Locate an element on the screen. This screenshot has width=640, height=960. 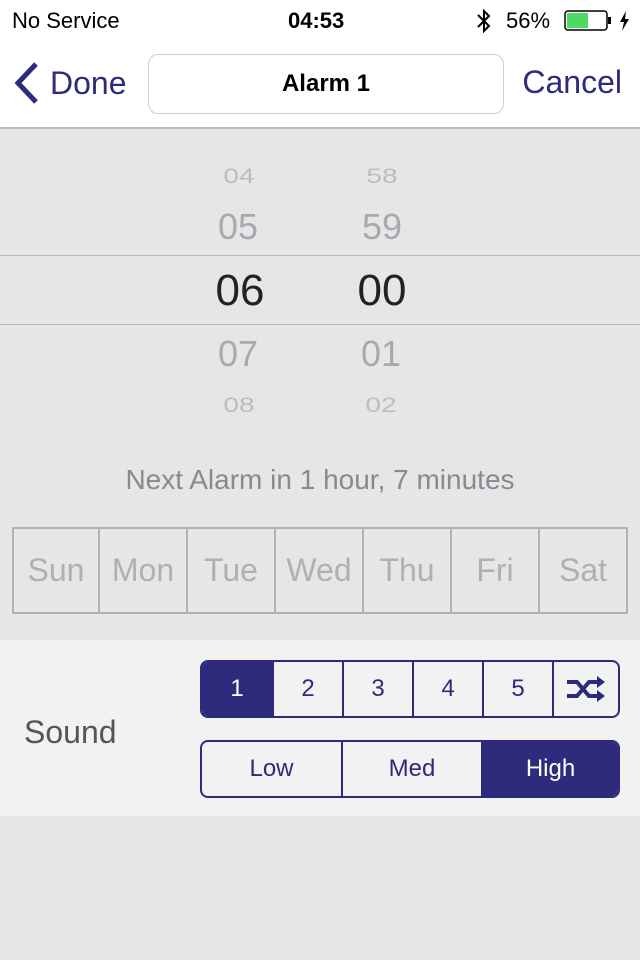
day-sun: Sun is located at coordinates (56, 570).